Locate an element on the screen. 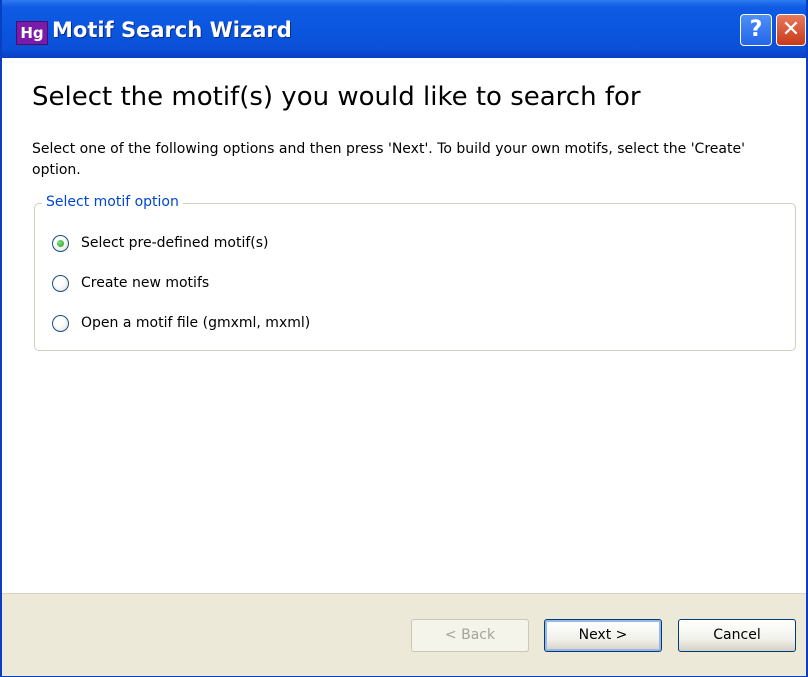 The width and height of the screenshot is (808, 677). option-label: Create new motifs is located at coordinates (145, 283).